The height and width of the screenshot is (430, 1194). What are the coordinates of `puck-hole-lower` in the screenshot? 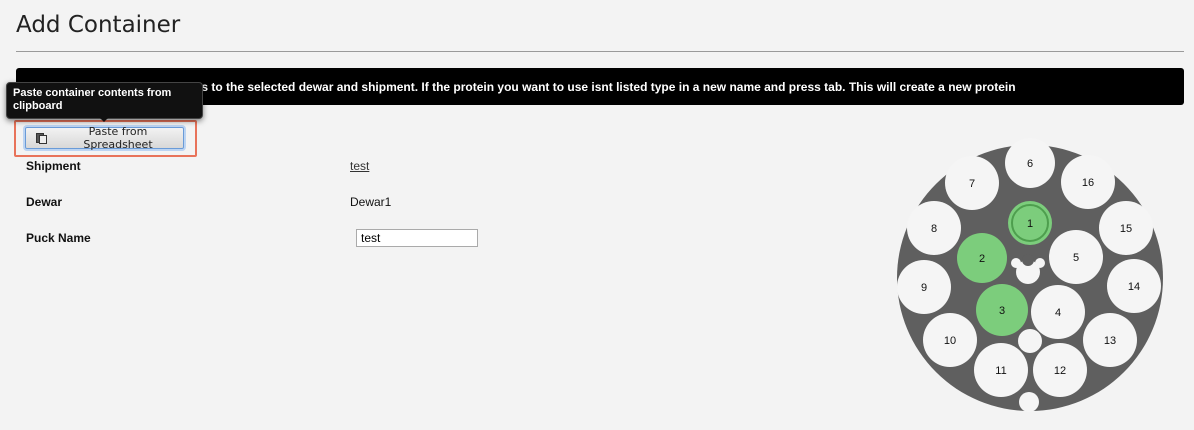 It's located at (1030, 341).